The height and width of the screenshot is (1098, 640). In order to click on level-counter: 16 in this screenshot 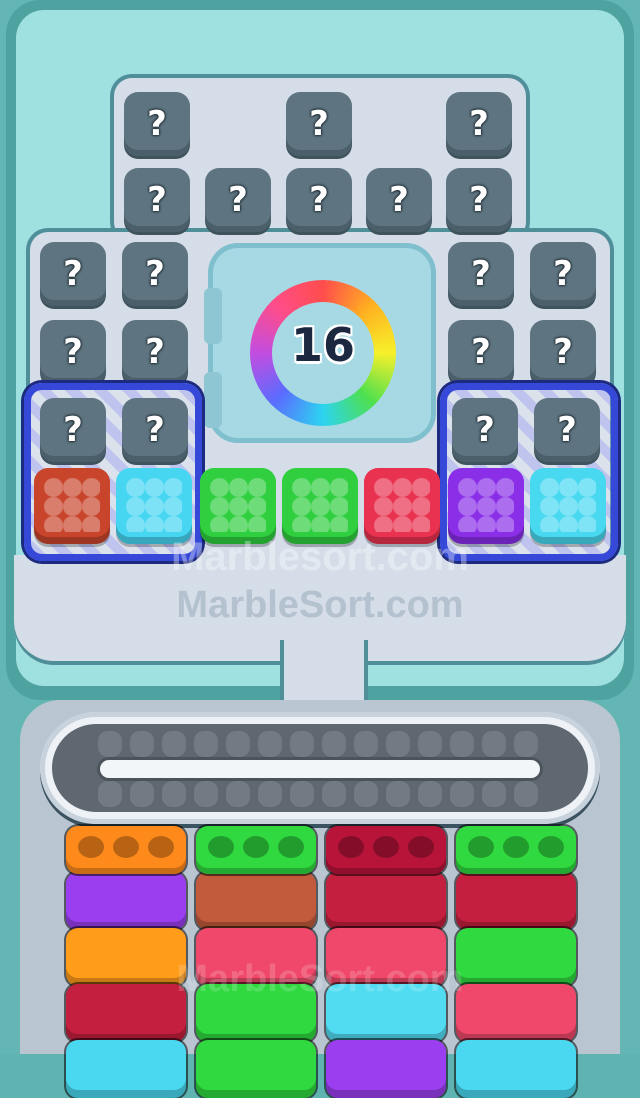, I will do `click(322, 345)`.